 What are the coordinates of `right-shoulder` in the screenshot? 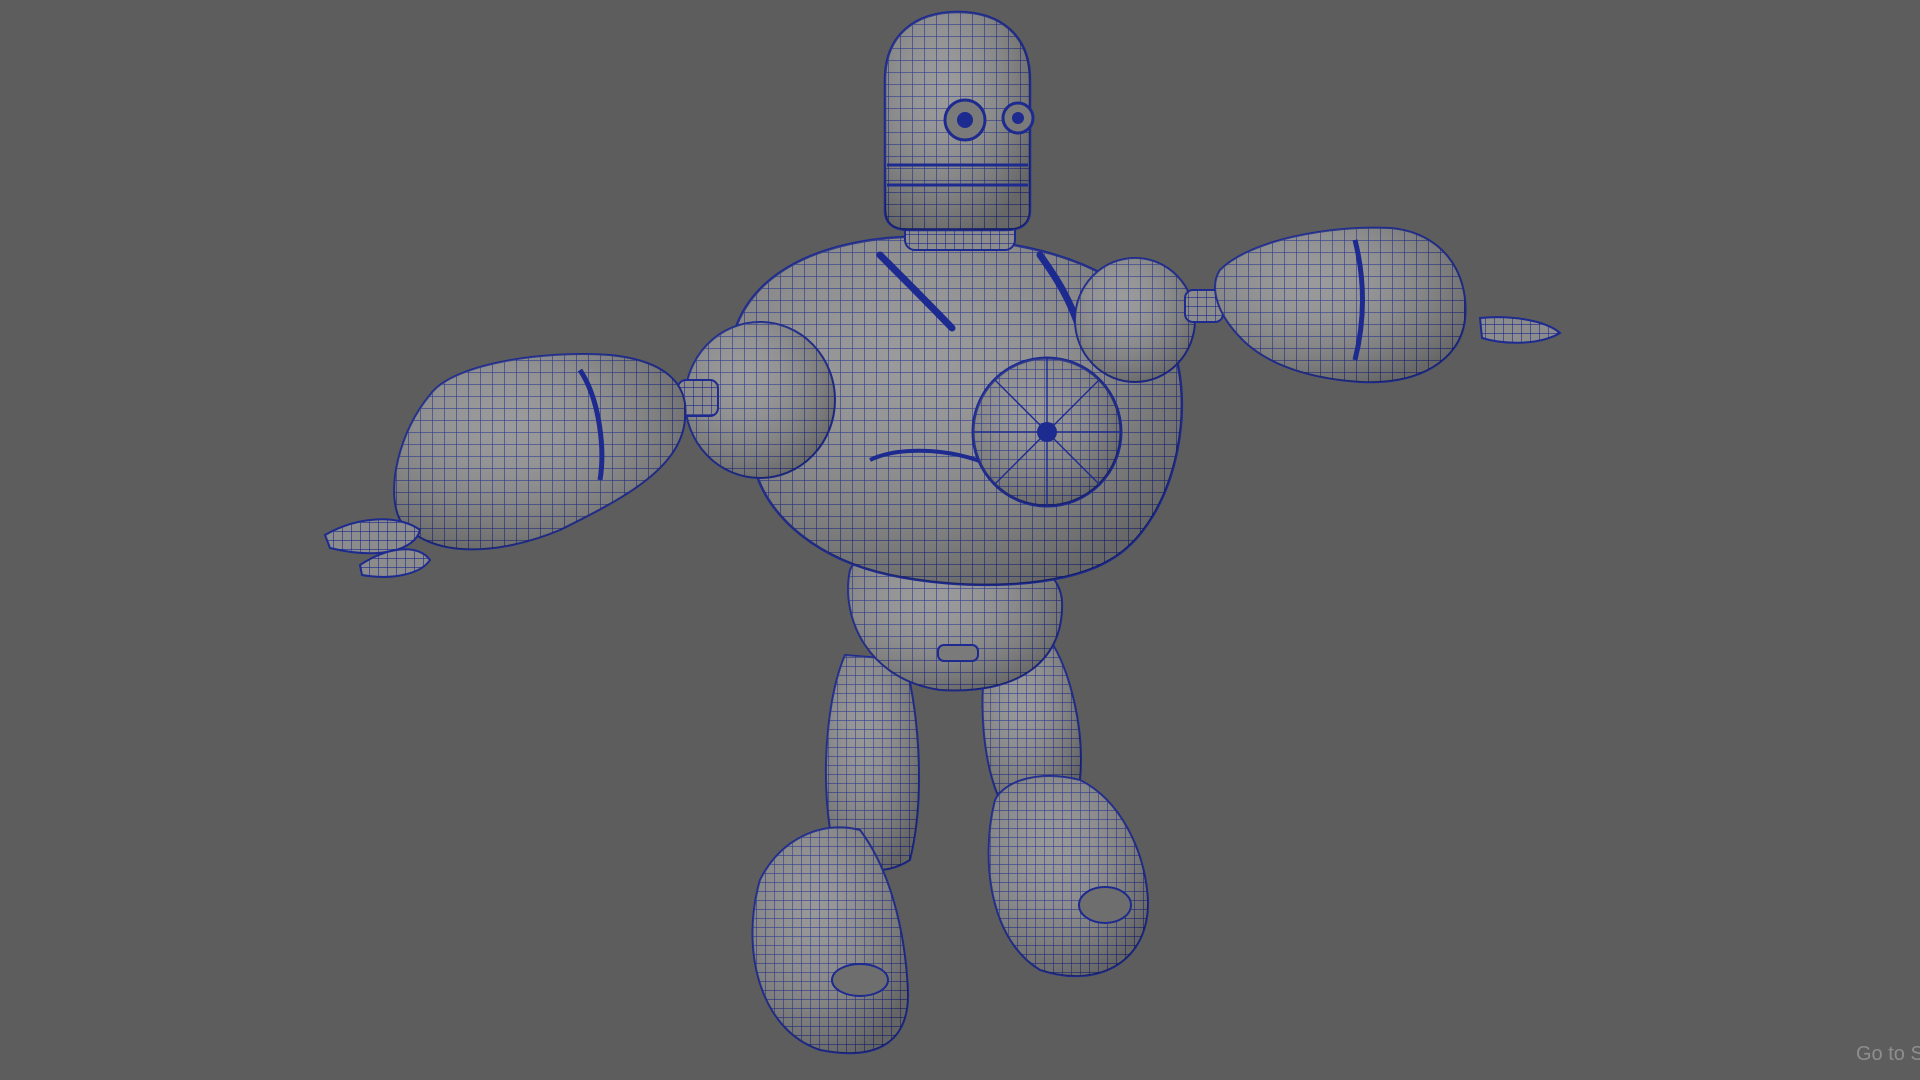 It's located at (1135, 320).